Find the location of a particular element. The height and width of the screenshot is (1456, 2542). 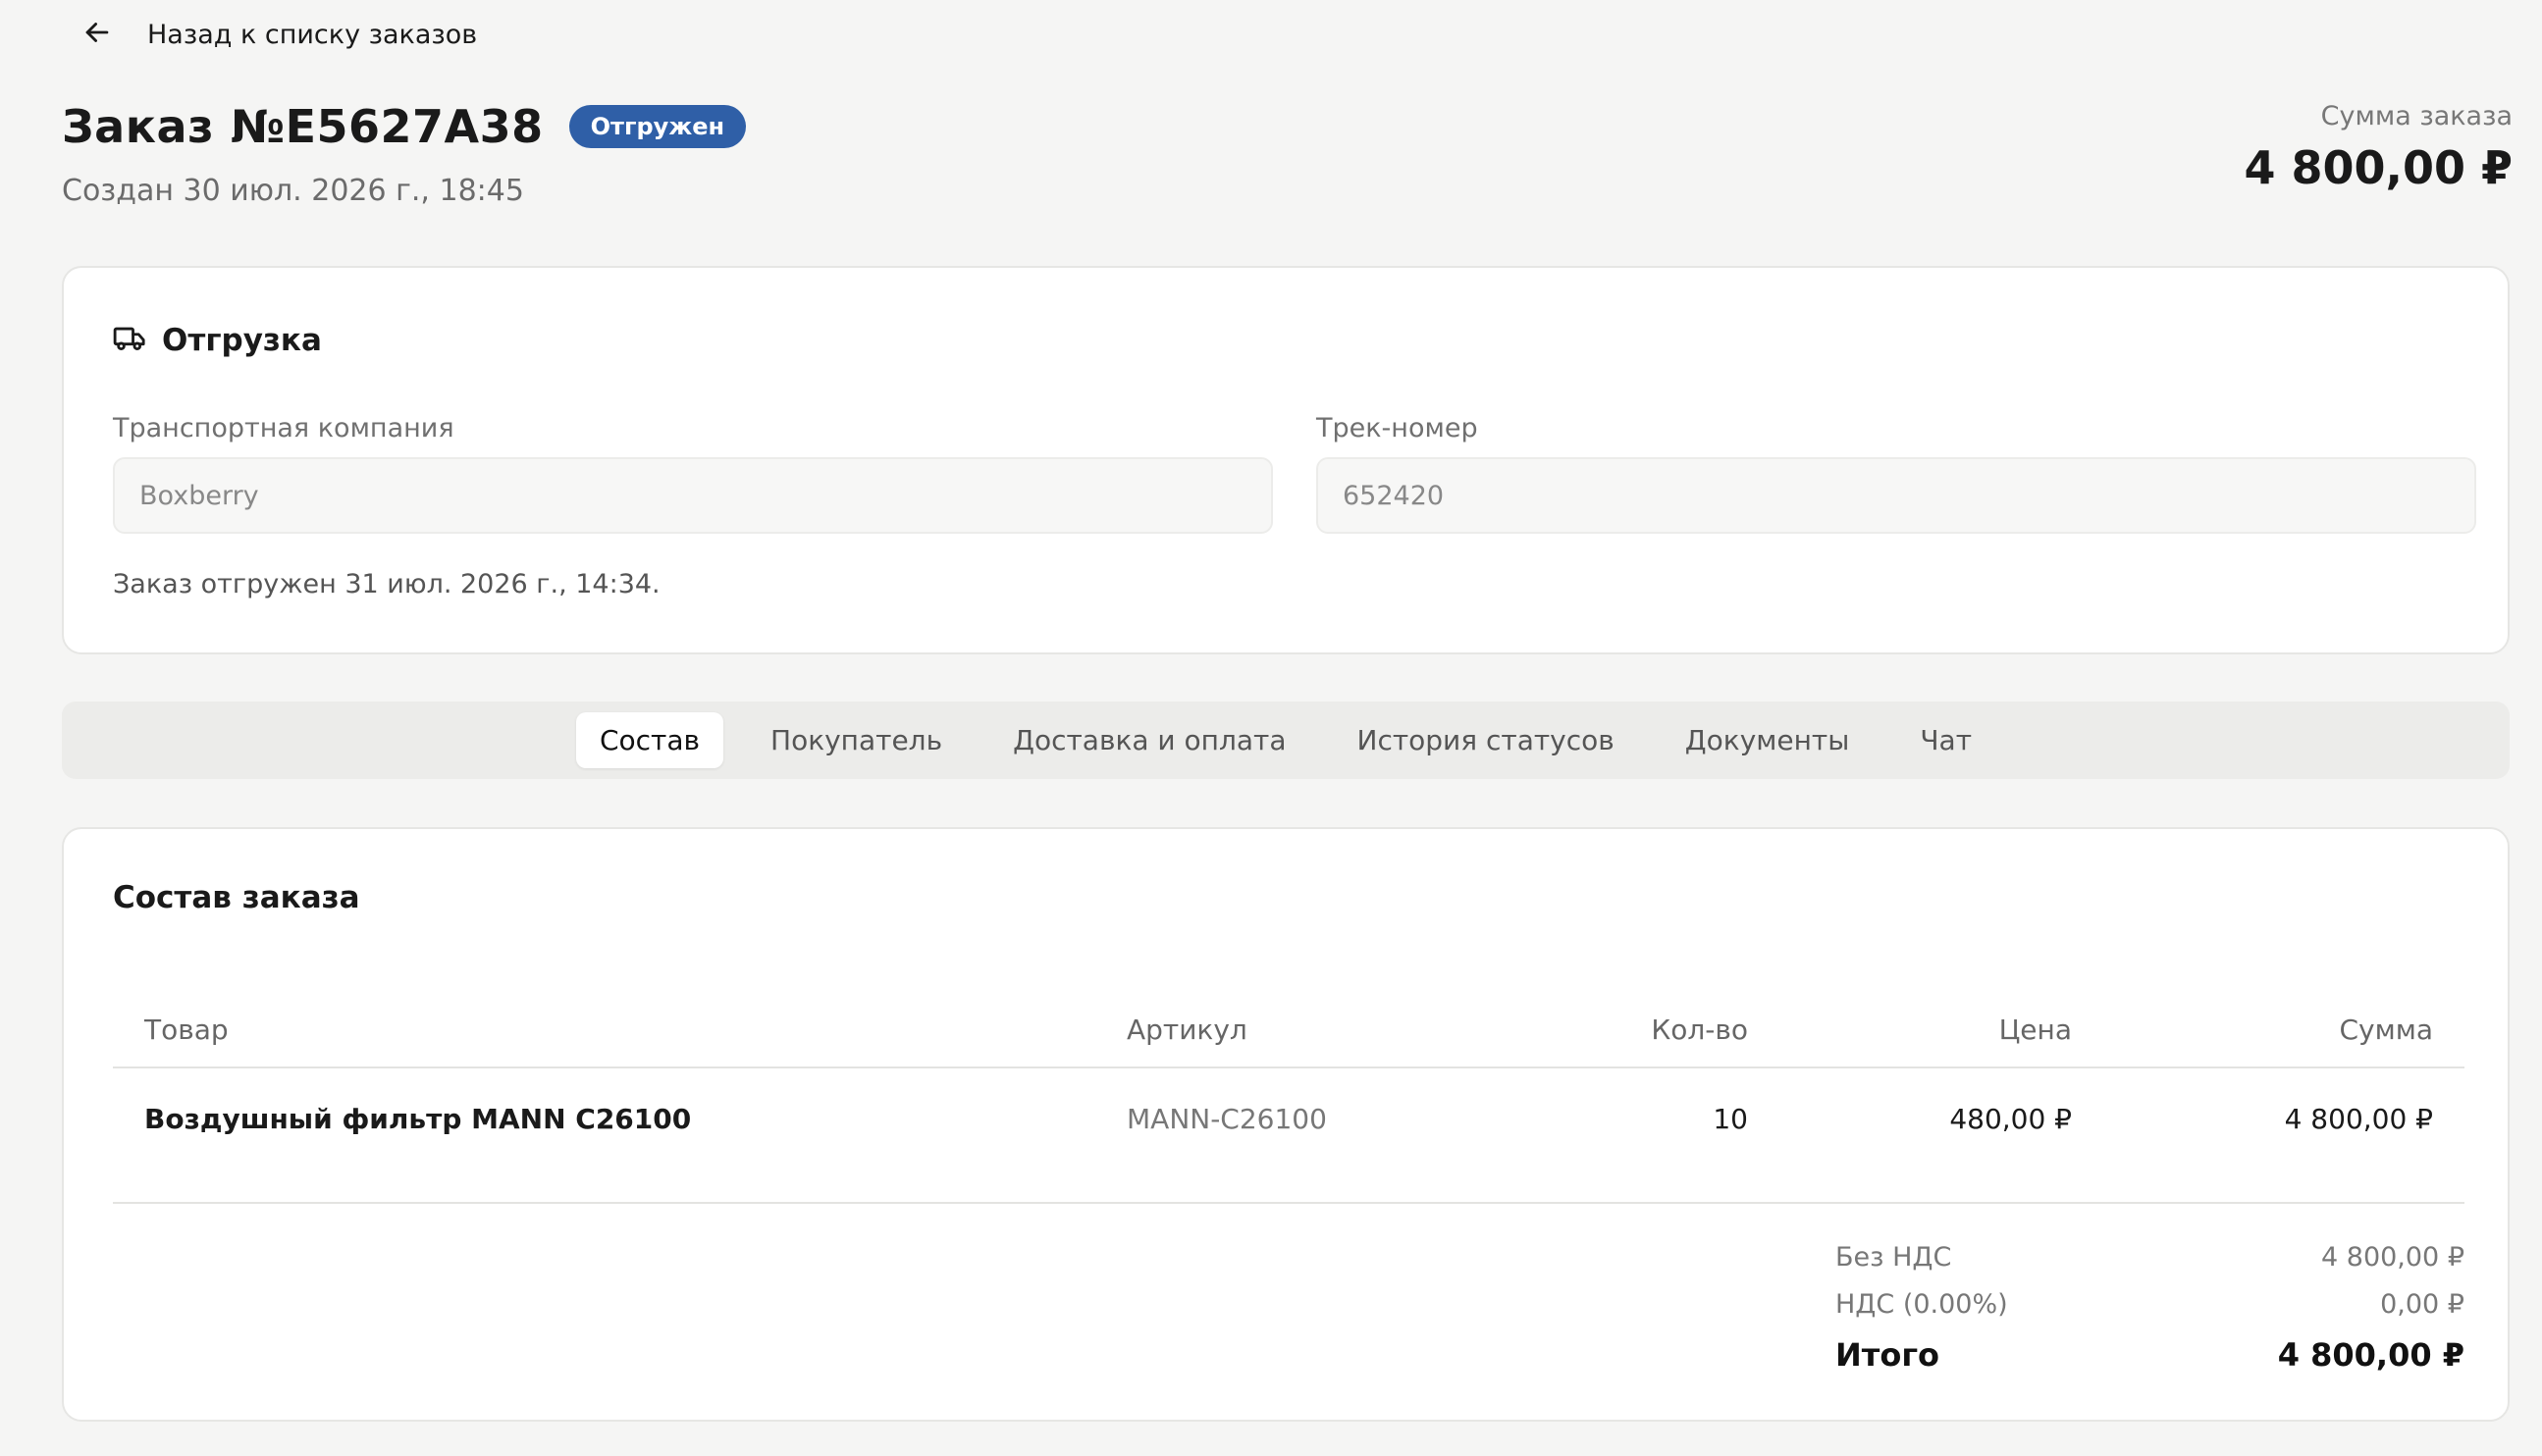

shipment-title: Отгрузка is located at coordinates (242, 340).